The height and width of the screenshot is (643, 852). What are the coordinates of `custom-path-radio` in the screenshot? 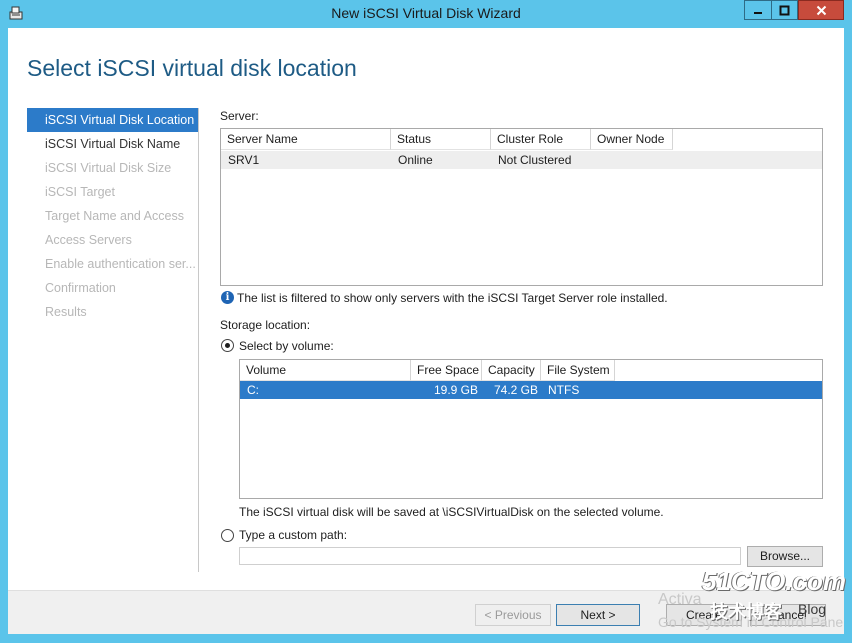 It's located at (227, 535).